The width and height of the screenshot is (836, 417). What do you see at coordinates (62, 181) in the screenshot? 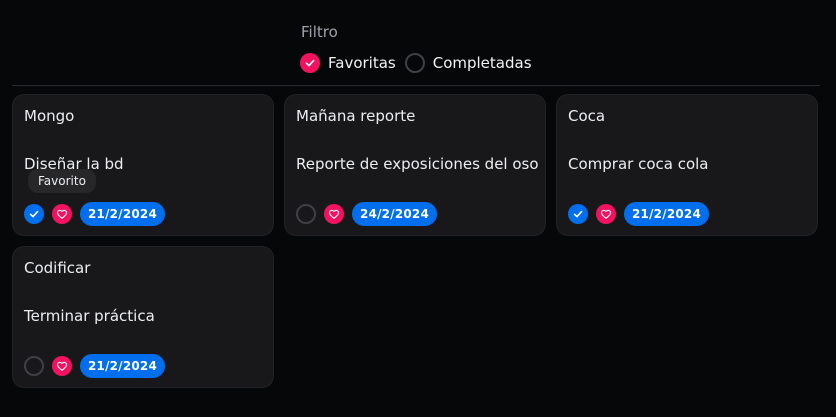
I see `favorite-tooltip: Favorito` at bounding box center [62, 181].